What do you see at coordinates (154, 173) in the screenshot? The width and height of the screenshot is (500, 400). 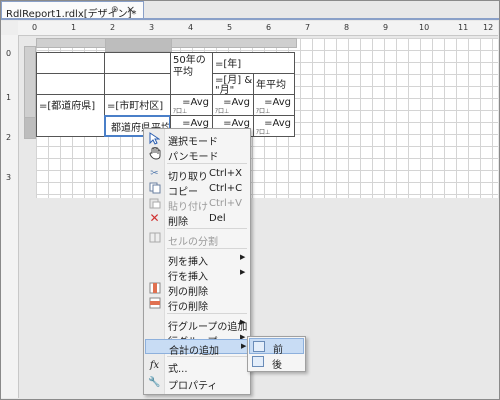 I see `scissors-icon: ✂` at bounding box center [154, 173].